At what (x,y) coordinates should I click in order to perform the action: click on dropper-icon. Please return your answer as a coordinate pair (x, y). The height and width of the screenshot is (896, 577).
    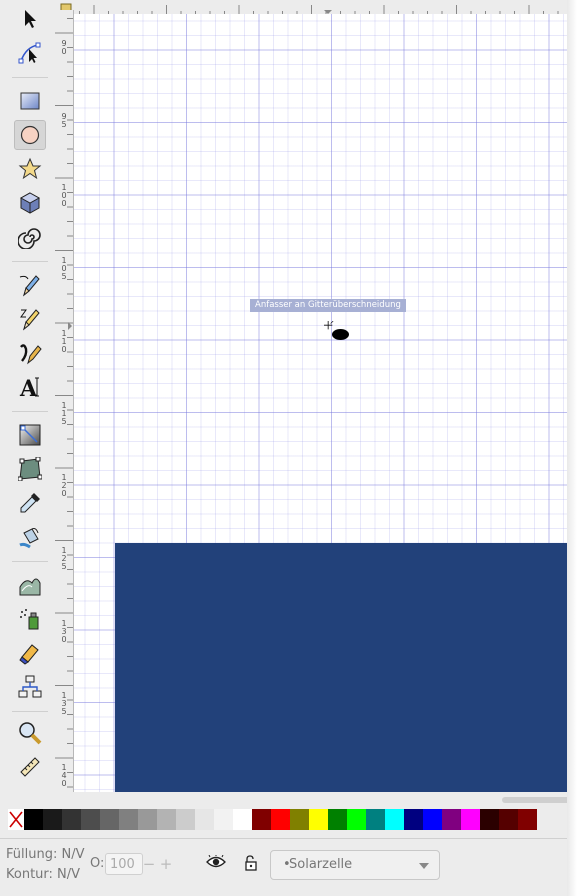
    Looking at the image, I should click on (30, 503).